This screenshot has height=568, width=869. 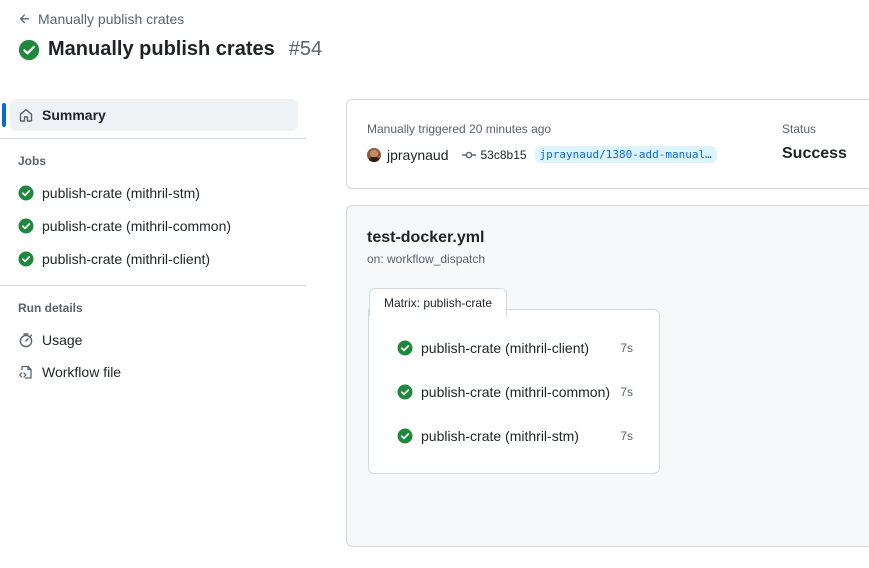 What do you see at coordinates (459, 129) in the screenshot?
I see `trigger-label: Manually triggered 20 minutes ago` at bounding box center [459, 129].